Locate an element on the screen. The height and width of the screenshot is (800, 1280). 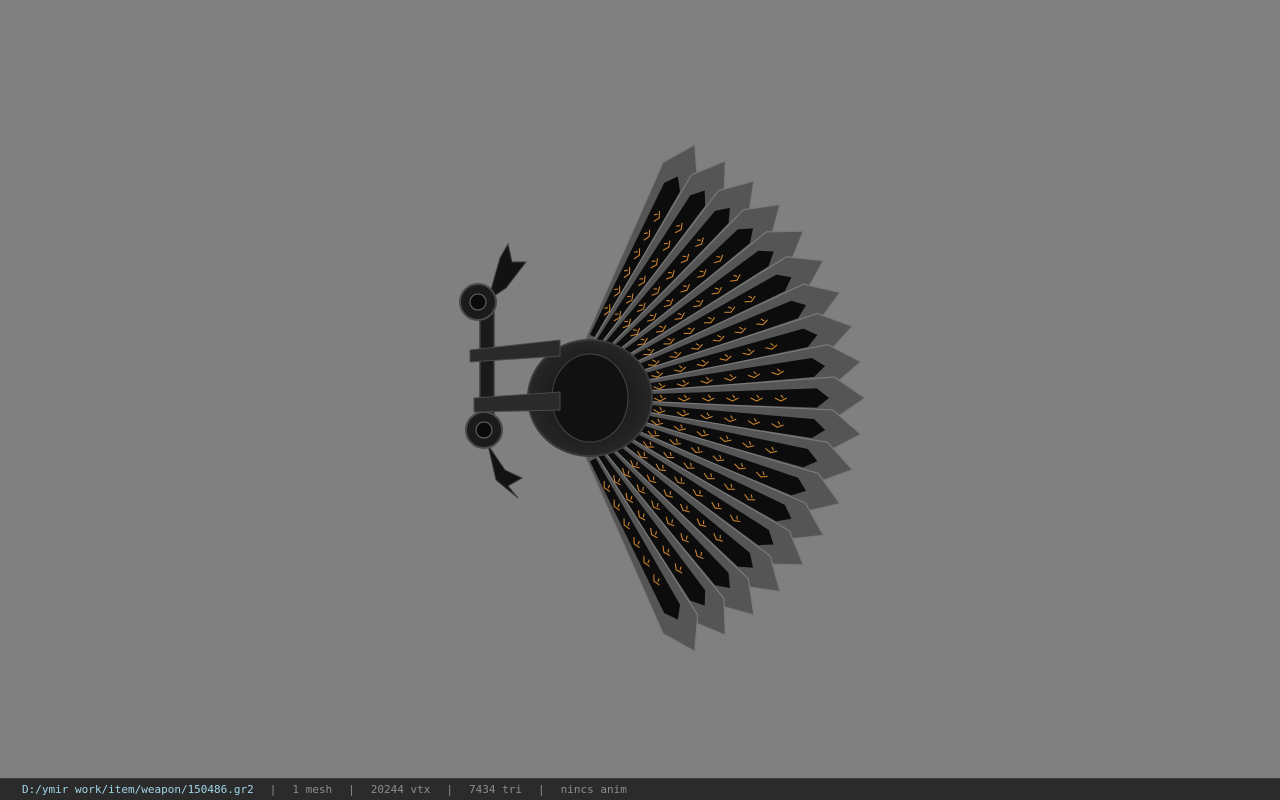
anim-status: nincs anim is located at coordinates (593, 789).